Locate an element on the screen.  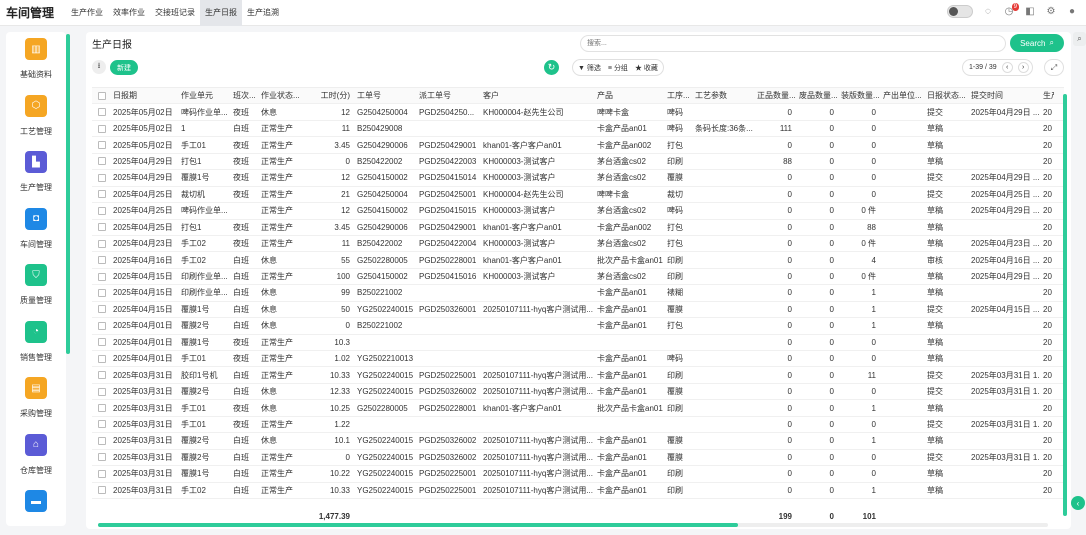
column-header: 作业单元 is located at coordinates (204, 95).